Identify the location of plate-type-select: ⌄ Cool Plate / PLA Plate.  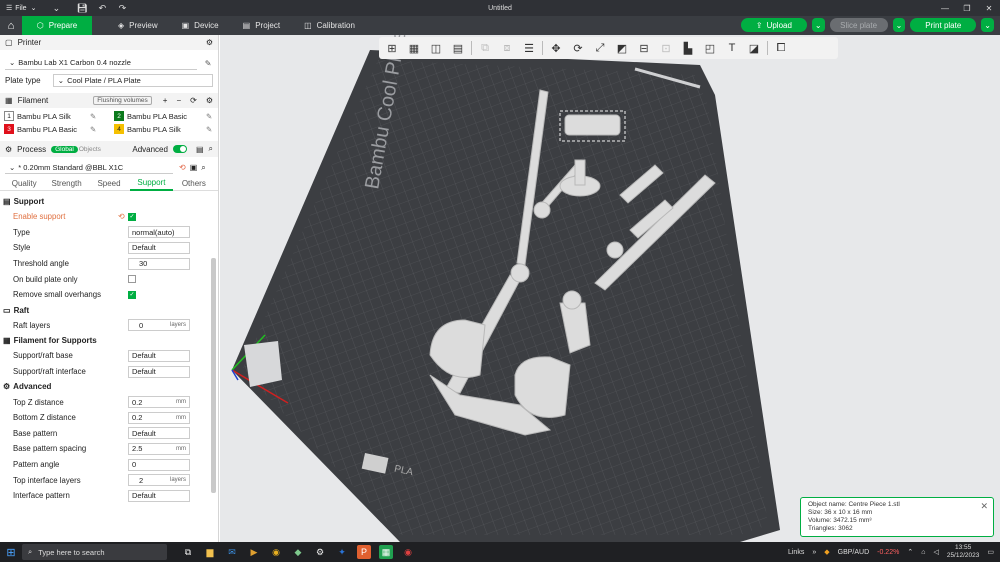
(132, 80).